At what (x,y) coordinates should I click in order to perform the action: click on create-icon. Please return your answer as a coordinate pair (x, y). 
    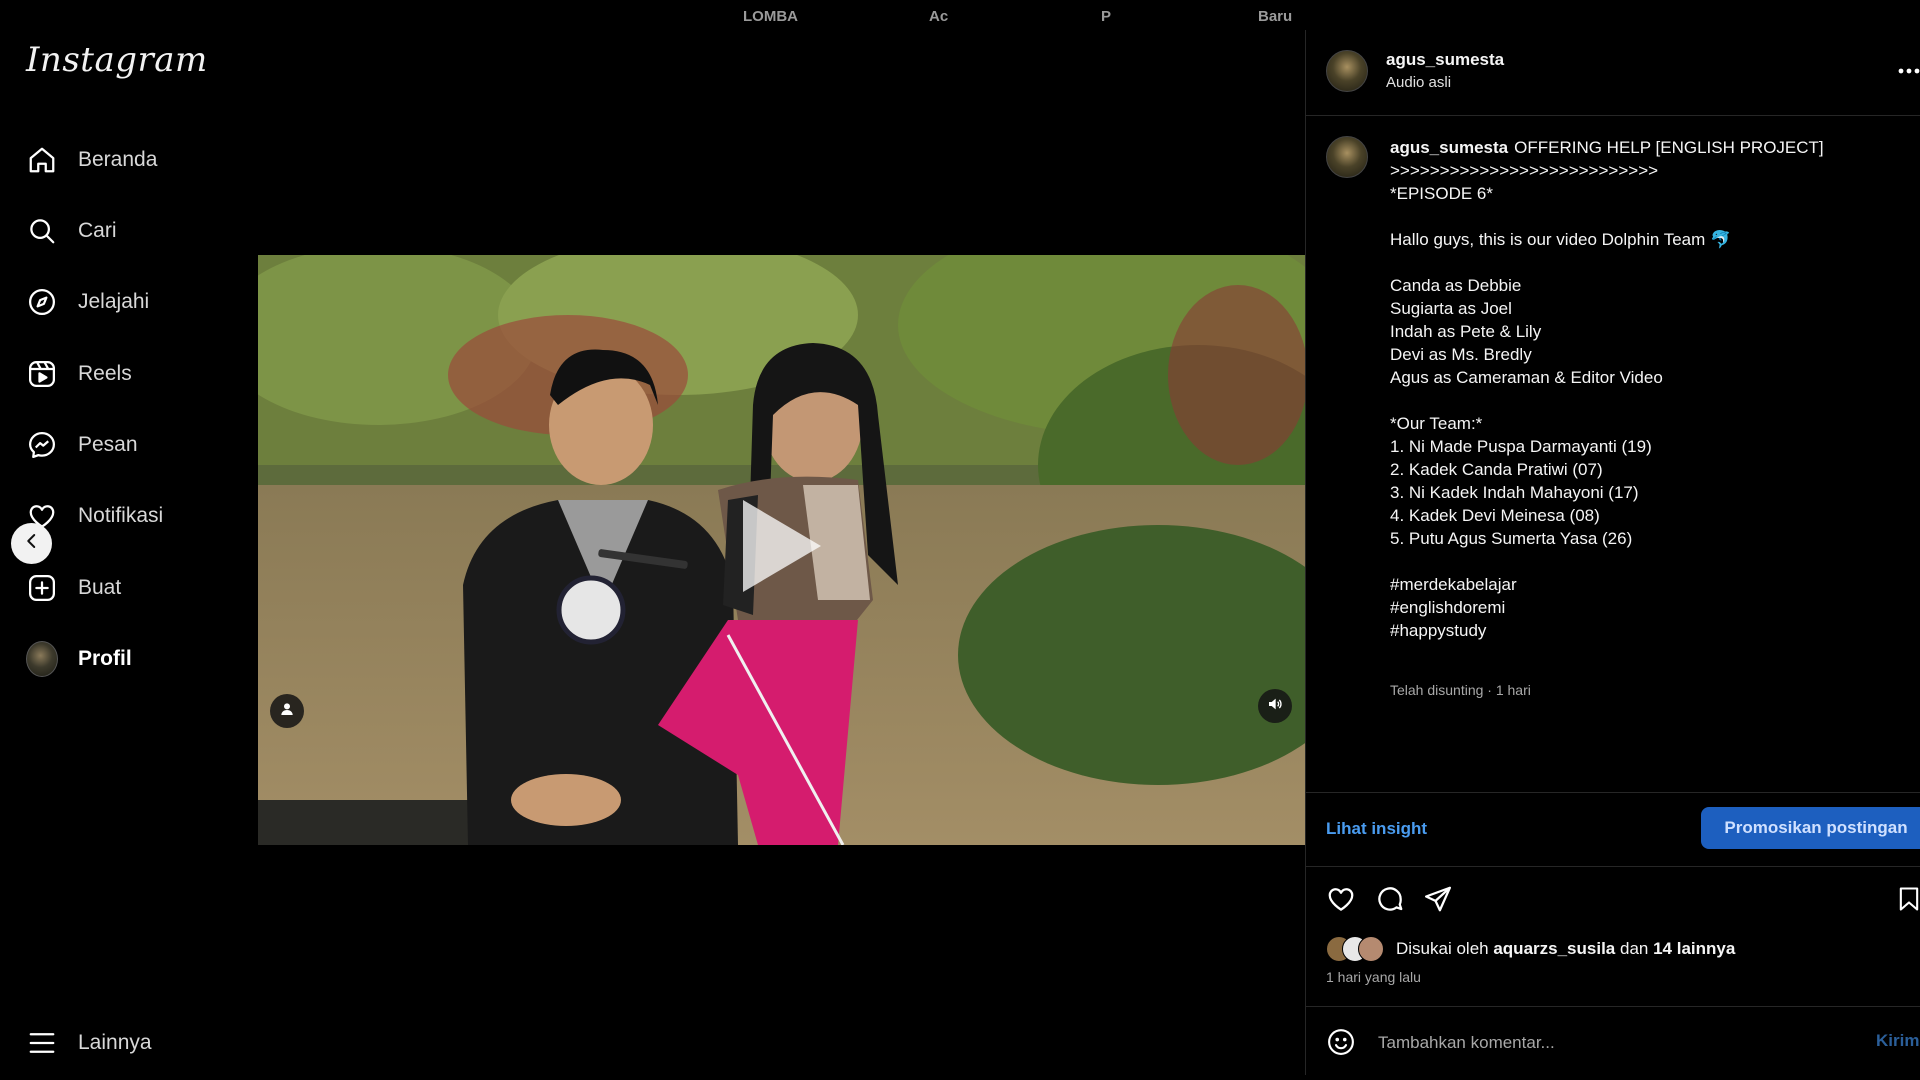
    Looking at the image, I should click on (42, 588).